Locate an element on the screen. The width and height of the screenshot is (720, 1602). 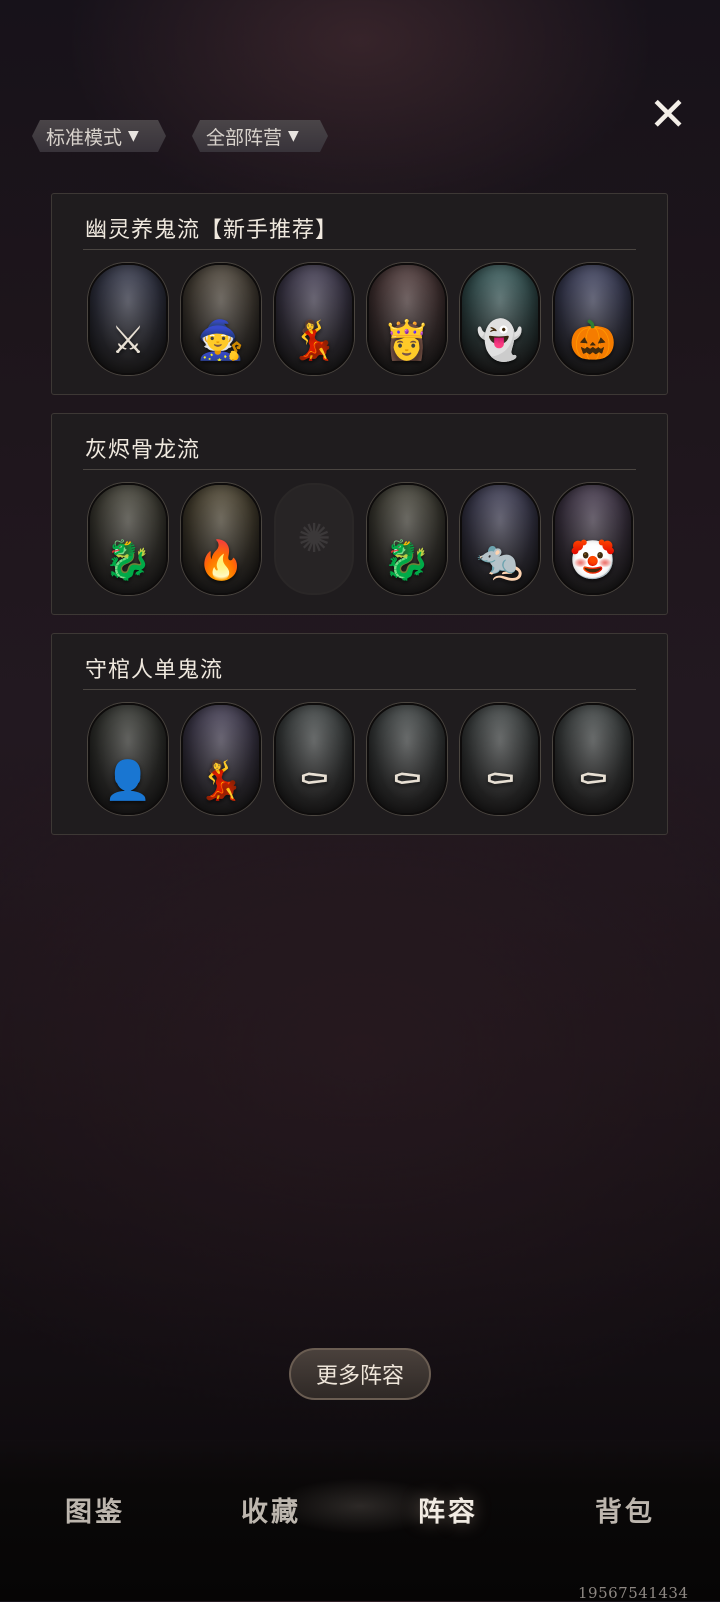
dark-knight-icon: ⚔ is located at coordinates (128, 340).